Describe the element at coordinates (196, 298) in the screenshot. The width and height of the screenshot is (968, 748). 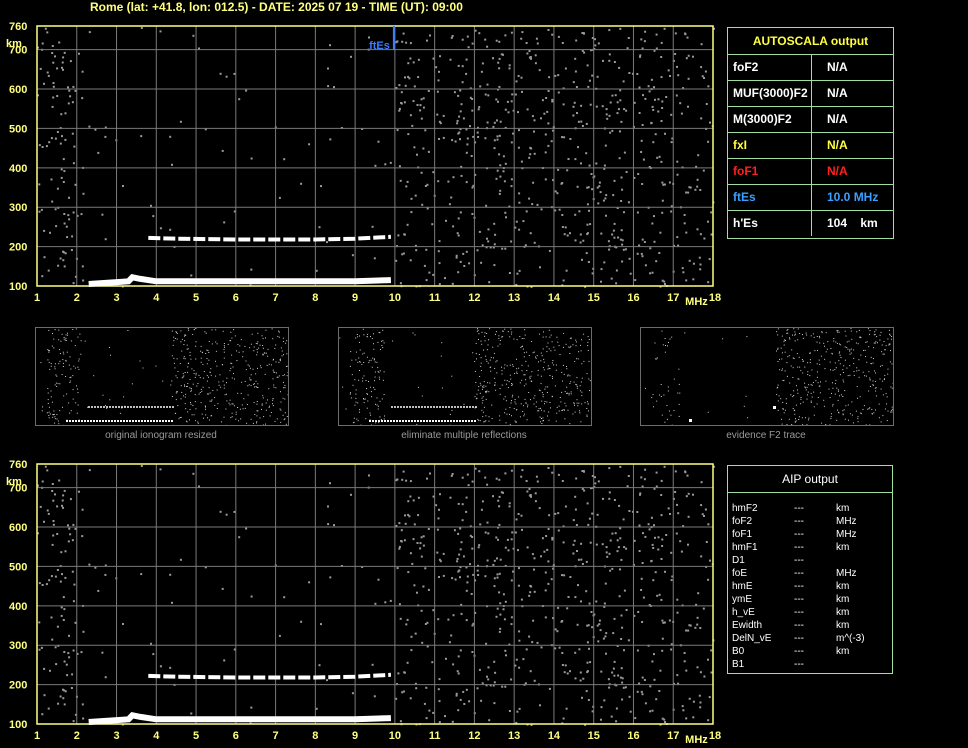
I see `x-tick-label: 5` at that location.